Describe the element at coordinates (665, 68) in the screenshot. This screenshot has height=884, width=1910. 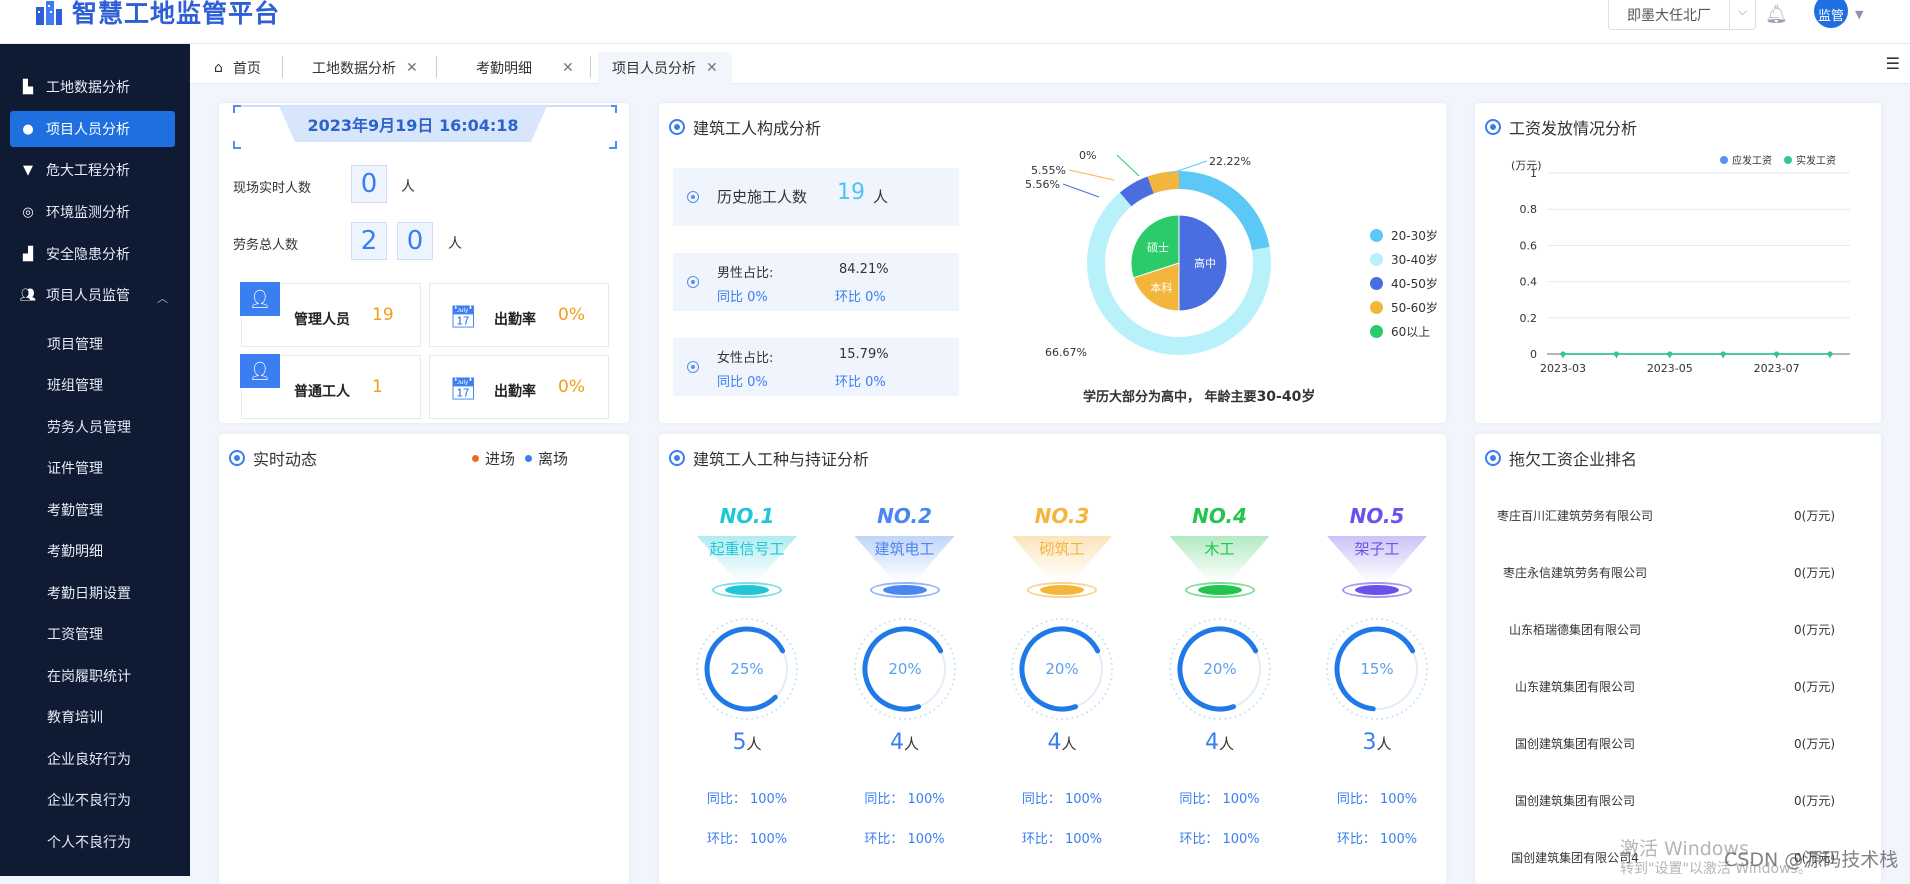
I see `tab-personnel-analysis: 项目人员分析 ✕` at that location.